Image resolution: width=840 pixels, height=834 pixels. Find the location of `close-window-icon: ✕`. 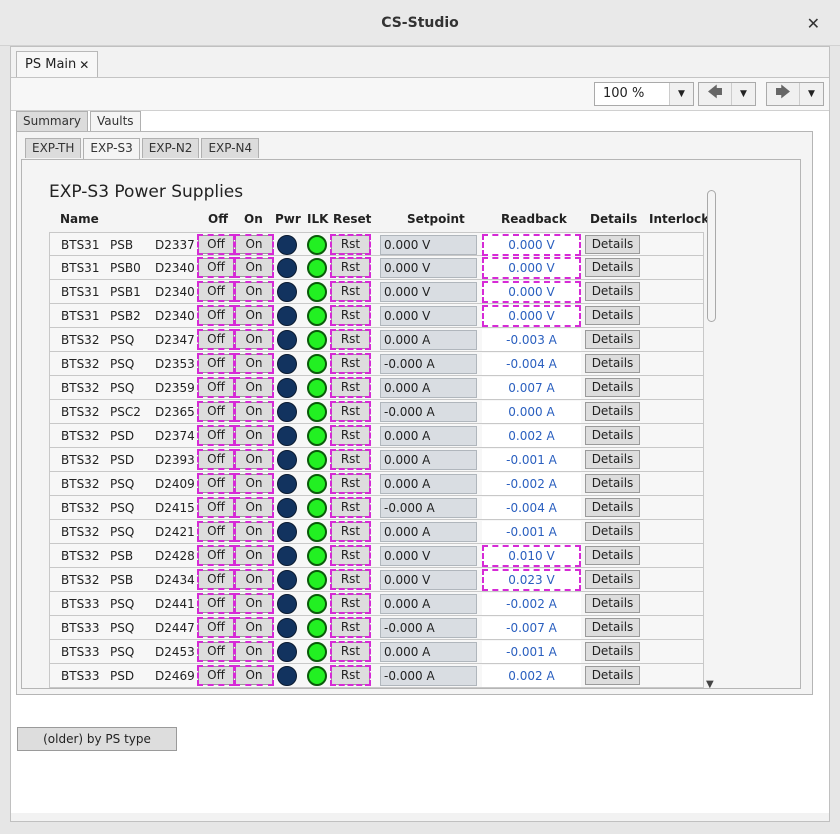

close-window-icon: ✕ is located at coordinates (813, 23).